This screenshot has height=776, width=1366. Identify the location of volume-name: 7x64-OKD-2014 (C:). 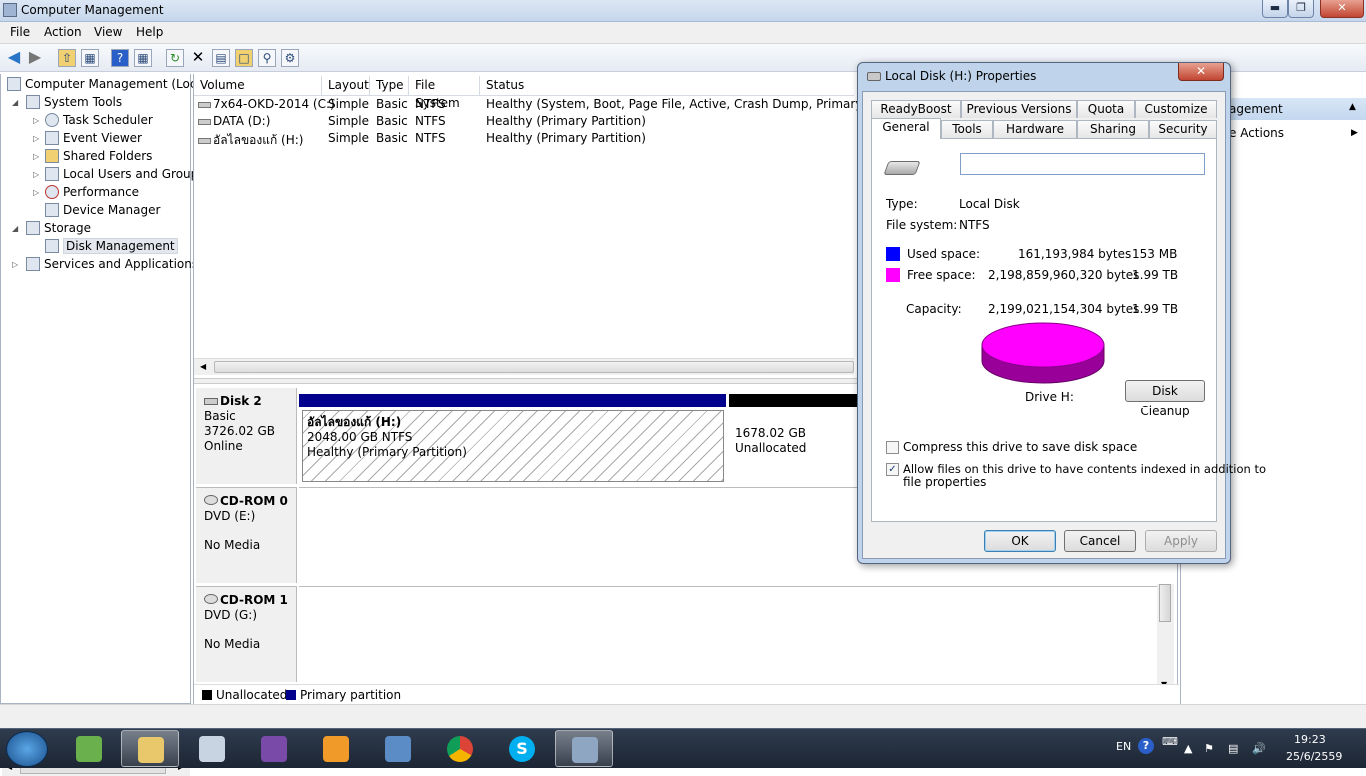
(266, 104).